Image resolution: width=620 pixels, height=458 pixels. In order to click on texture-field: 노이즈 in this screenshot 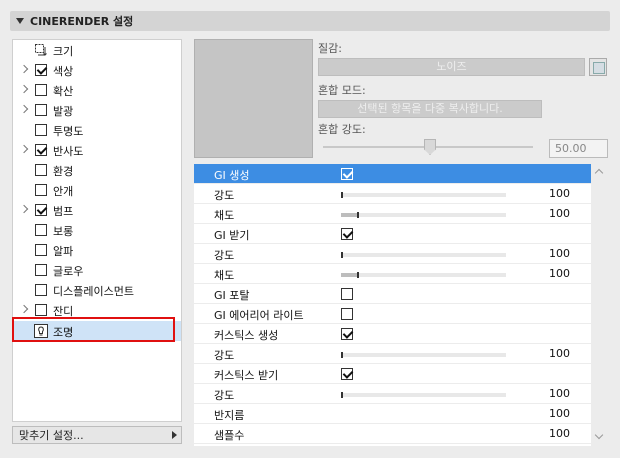, I will do `click(451, 67)`.